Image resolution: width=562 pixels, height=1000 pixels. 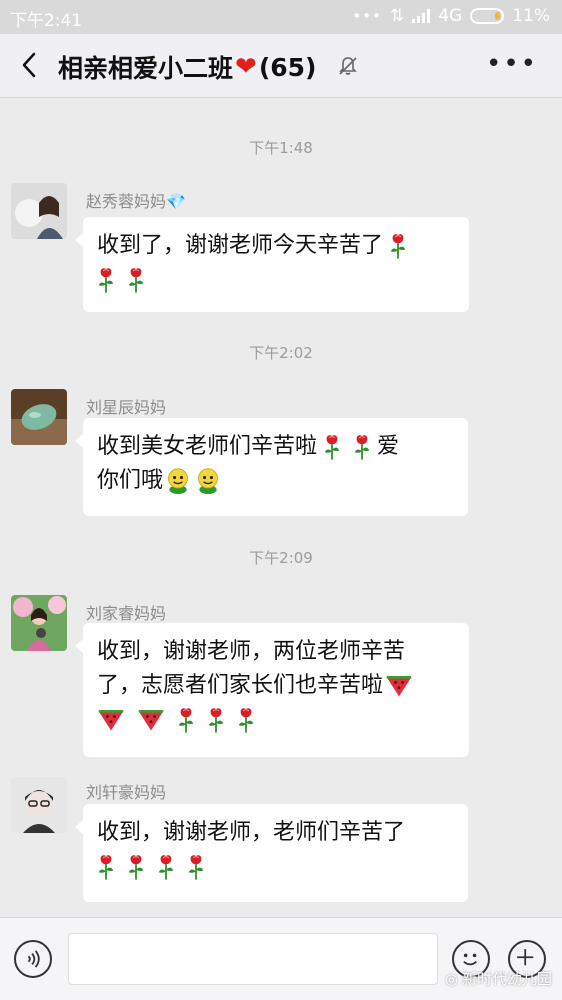 I want to click on message-text: 收到，谢谢老师，老师们辛苦了, so click(x=251, y=832).